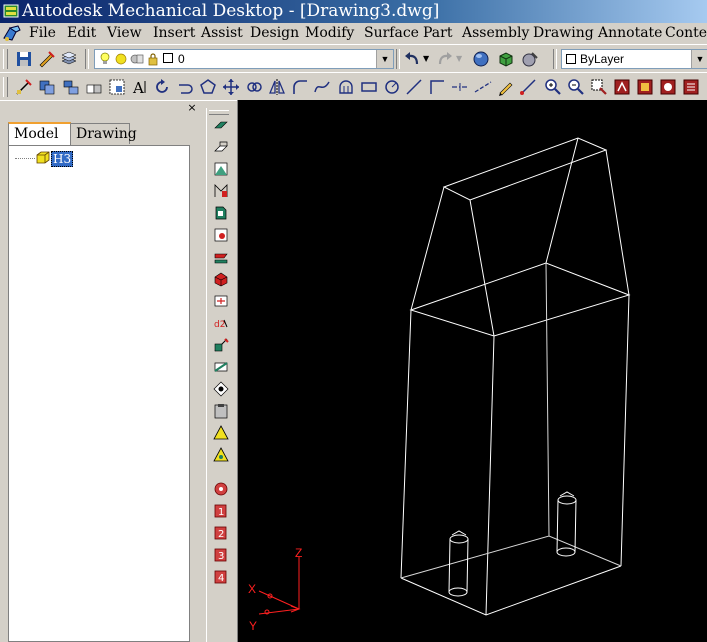 The height and width of the screenshot is (642, 707). What do you see at coordinates (221, 411) in the screenshot?
I see `clipboard-icon` at bounding box center [221, 411].